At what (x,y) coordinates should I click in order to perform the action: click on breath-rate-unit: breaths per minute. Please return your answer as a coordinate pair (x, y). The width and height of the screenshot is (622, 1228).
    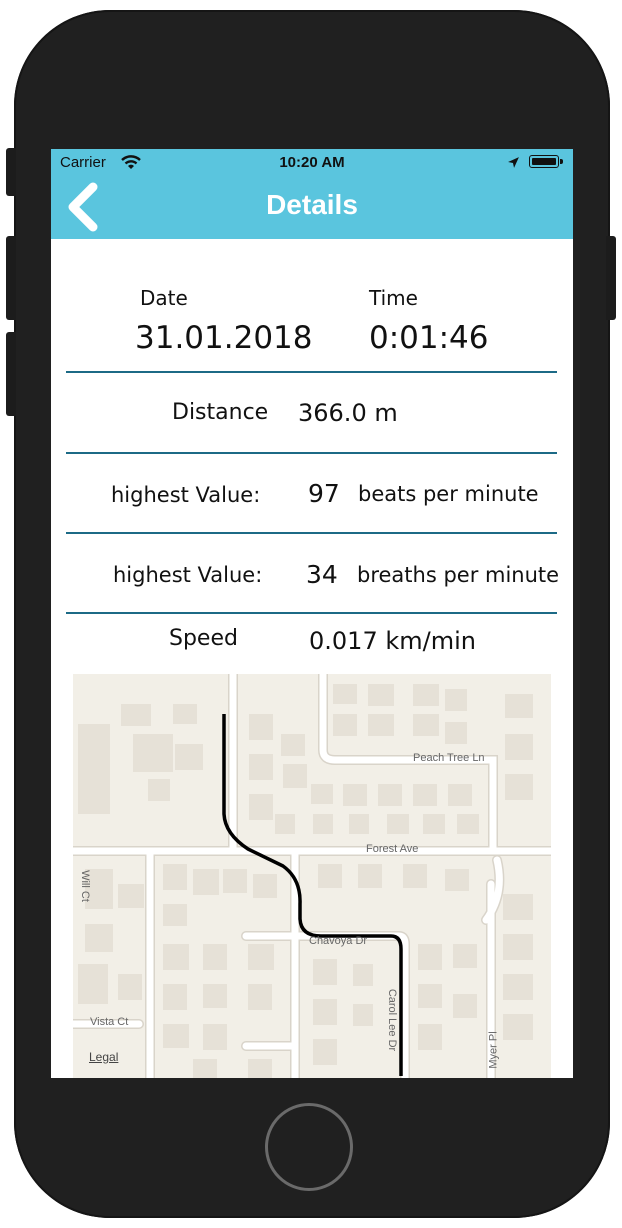
    Looking at the image, I should click on (458, 575).